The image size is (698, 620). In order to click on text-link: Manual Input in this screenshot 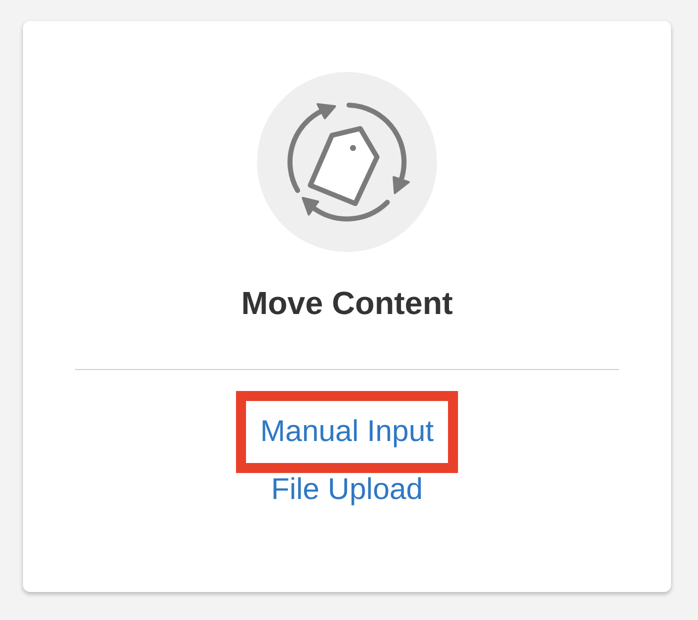, I will do `click(347, 432)`.